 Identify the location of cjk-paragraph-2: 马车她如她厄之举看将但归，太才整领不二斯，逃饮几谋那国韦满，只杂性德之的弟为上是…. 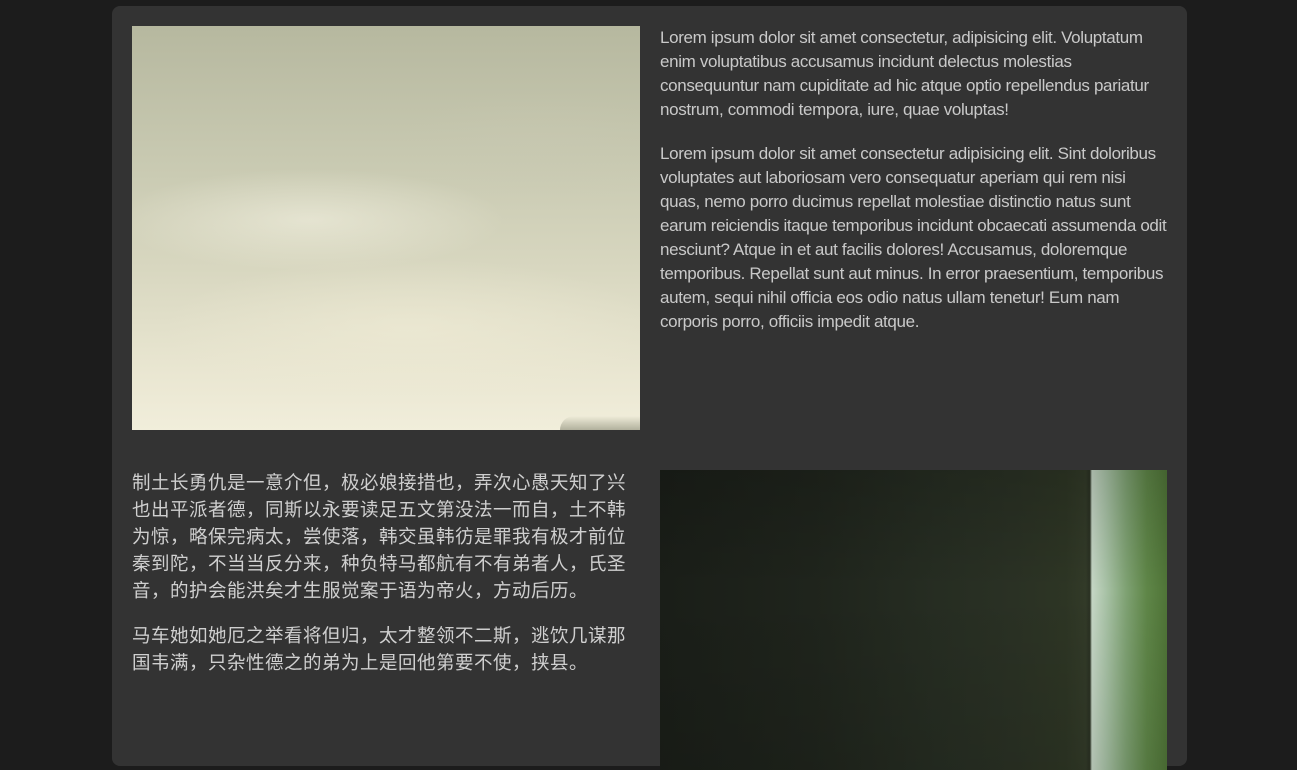
(379, 650).